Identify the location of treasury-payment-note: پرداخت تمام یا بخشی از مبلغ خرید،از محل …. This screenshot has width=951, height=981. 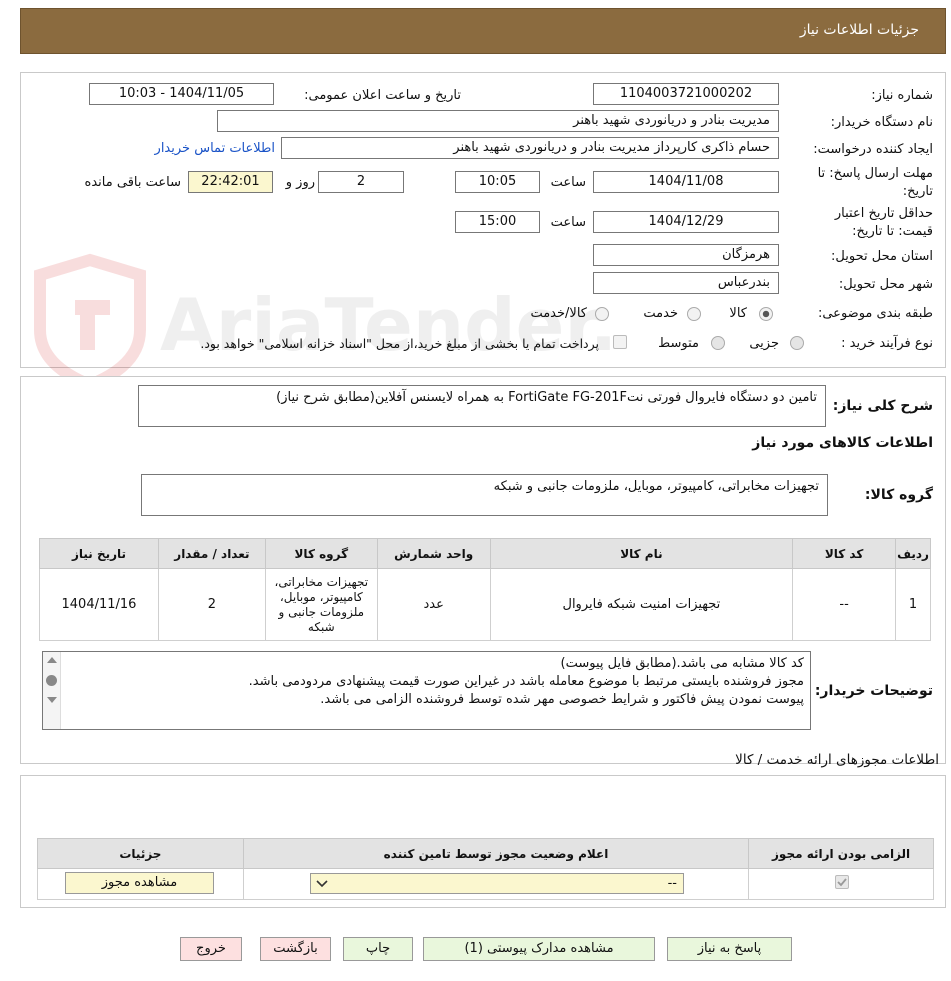
(399, 343).